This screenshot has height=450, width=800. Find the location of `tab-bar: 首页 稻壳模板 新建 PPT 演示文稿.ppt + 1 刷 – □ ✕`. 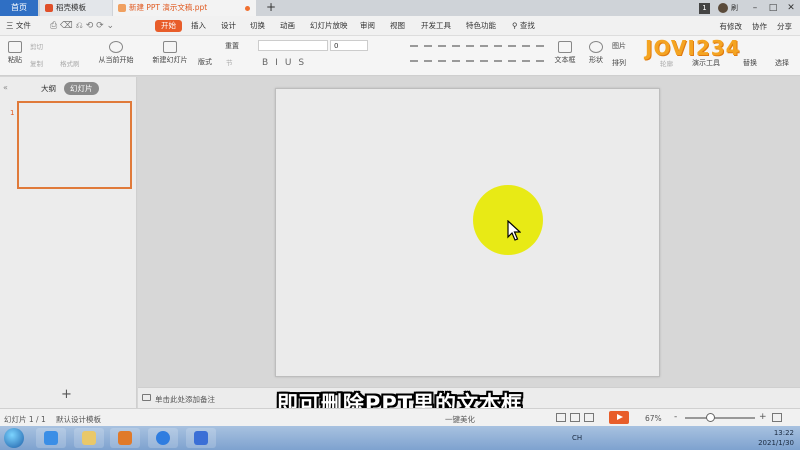

tab-bar: 首页 稻壳模板 新建 PPT 演示文稿.ppt + 1 刷 – □ ✕ is located at coordinates (400, 8).